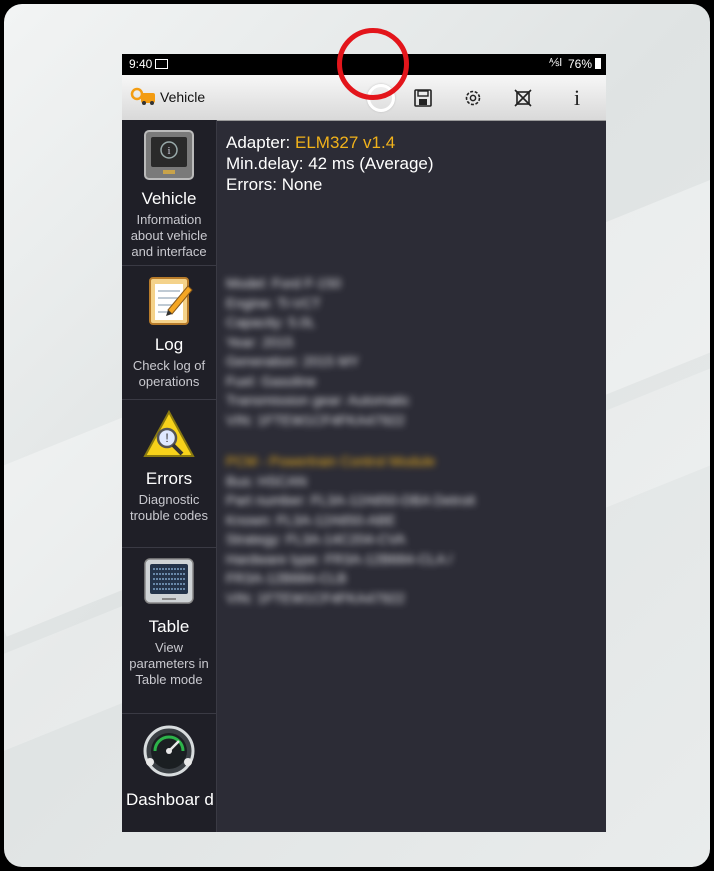 The height and width of the screenshot is (871, 714). What do you see at coordinates (423, 98) in the screenshot?
I see `save-icon` at bounding box center [423, 98].